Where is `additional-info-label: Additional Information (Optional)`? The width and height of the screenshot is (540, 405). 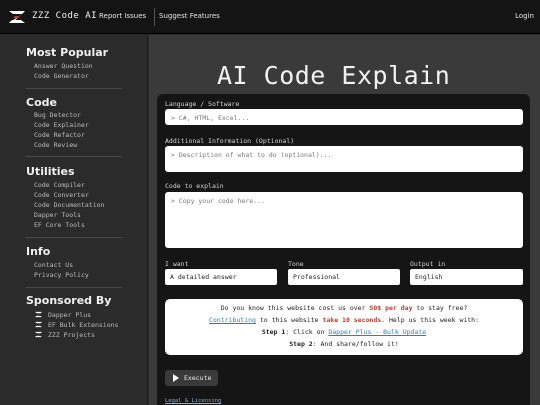
additional-info-label: Additional Information (Optional) is located at coordinates (230, 141).